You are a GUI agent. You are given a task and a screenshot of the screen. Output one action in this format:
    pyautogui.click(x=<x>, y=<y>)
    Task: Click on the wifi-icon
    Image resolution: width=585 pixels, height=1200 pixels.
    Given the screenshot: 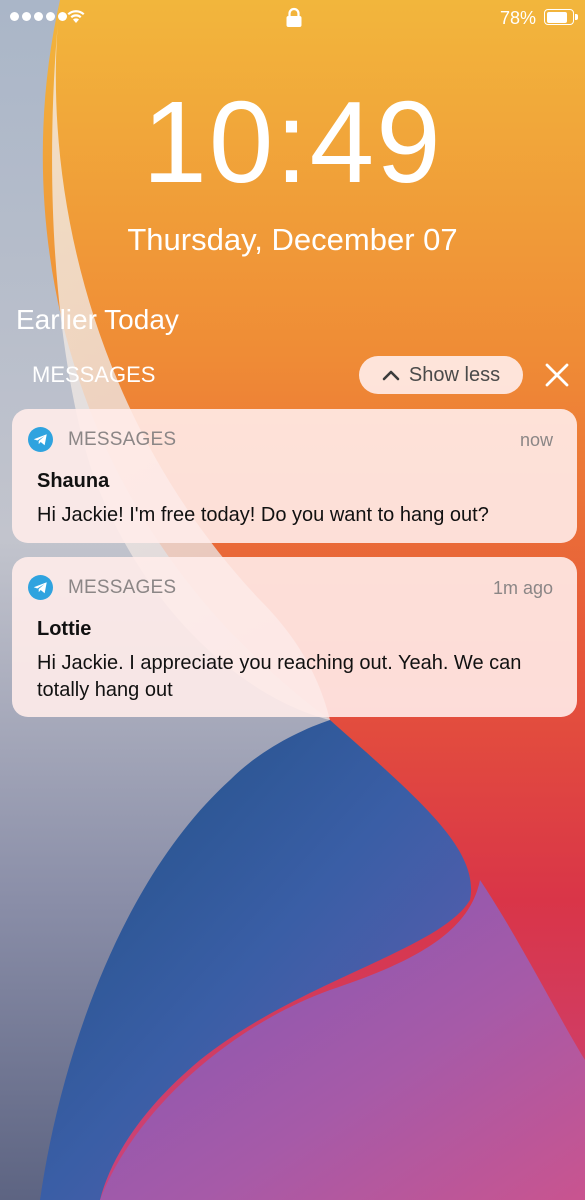 What is the action you would take?
    pyautogui.click(x=76, y=16)
    